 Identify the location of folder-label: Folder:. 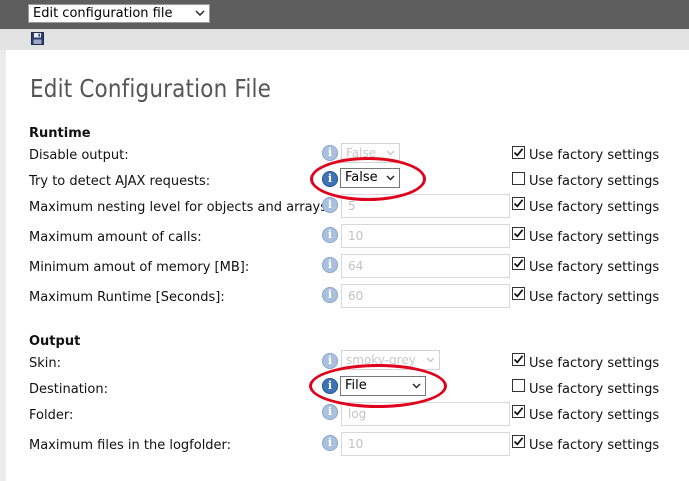
(51, 415).